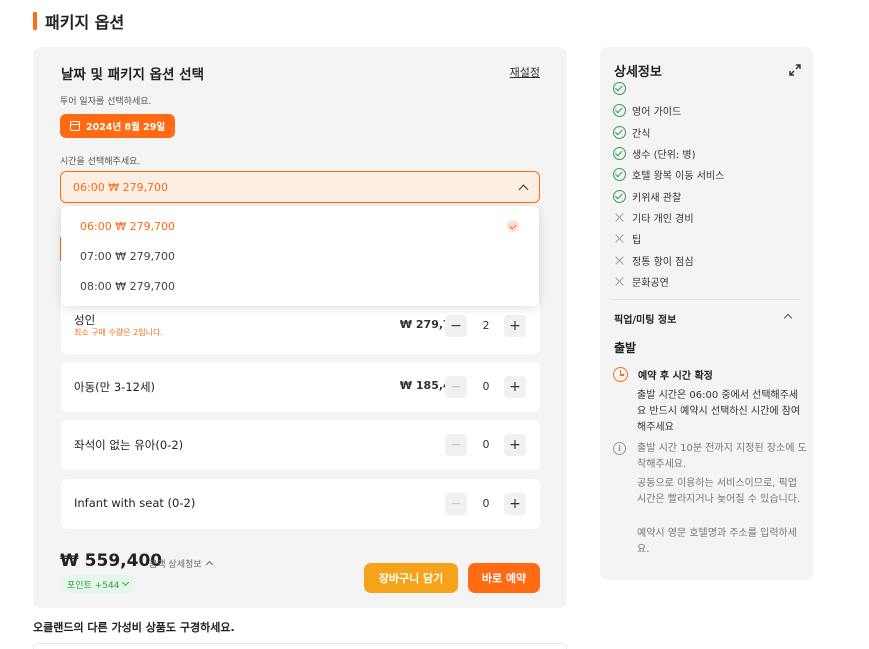 This screenshot has height=649, width=869. What do you see at coordinates (127, 286) in the screenshot?
I see `time-option: 08:00 ₩ 279,700` at bounding box center [127, 286].